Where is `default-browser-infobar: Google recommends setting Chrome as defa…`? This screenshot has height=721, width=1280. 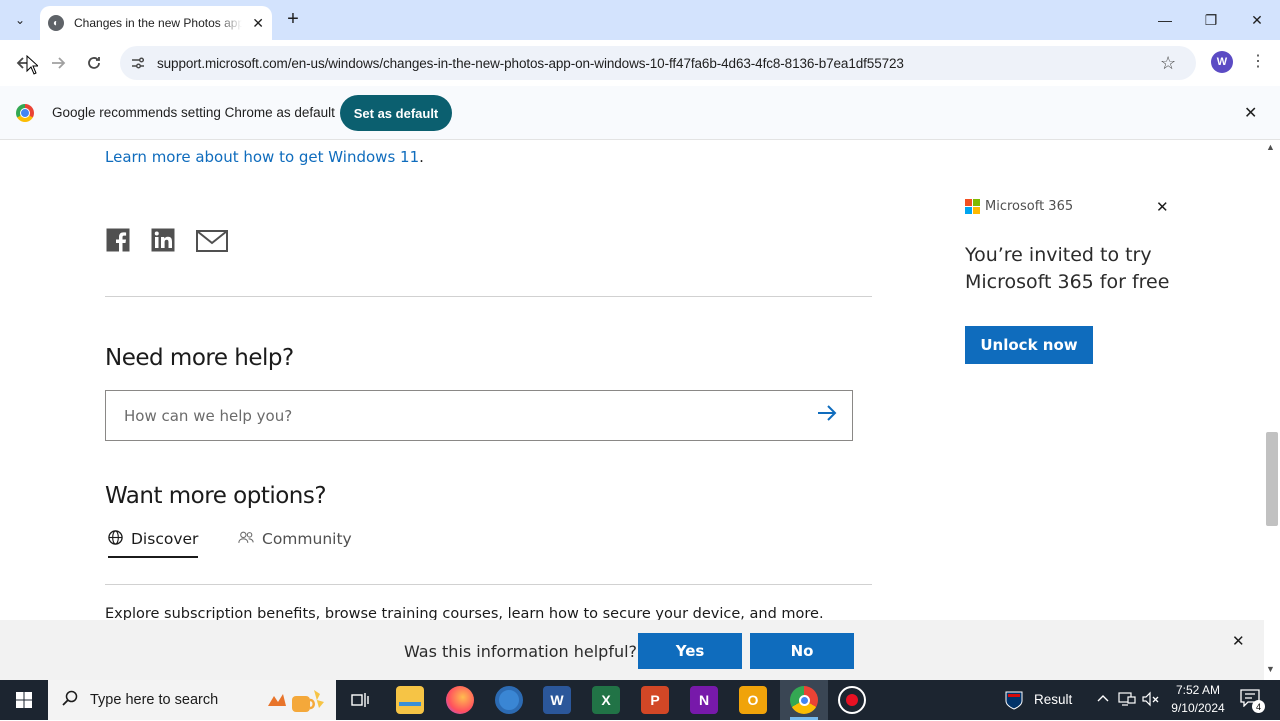
default-browser-infobar: Google recommends setting Chrome as defa… is located at coordinates (640, 113).